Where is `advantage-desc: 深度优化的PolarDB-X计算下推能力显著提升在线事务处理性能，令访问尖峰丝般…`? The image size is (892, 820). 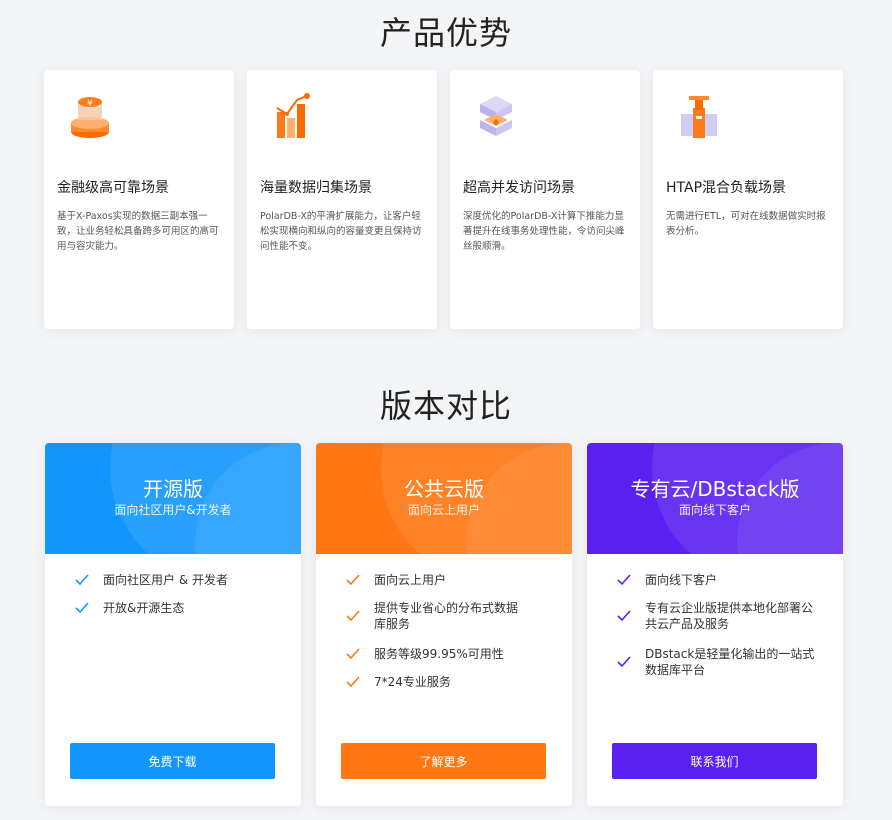 advantage-desc: 深度优化的PolarDB-X计算下推能力显著提升在线事务处理性能，令访问尖峰丝般… is located at coordinates (544, 231).